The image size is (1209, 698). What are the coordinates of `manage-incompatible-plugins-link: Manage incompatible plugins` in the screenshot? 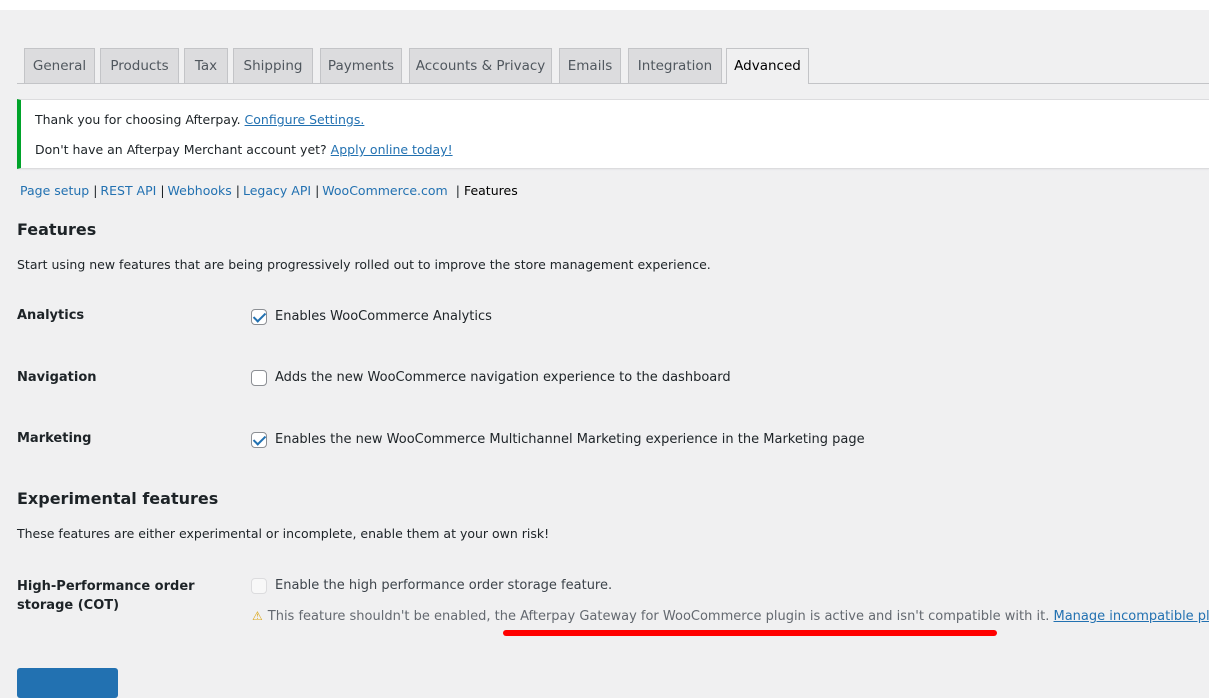 It's located at (1131, 616).